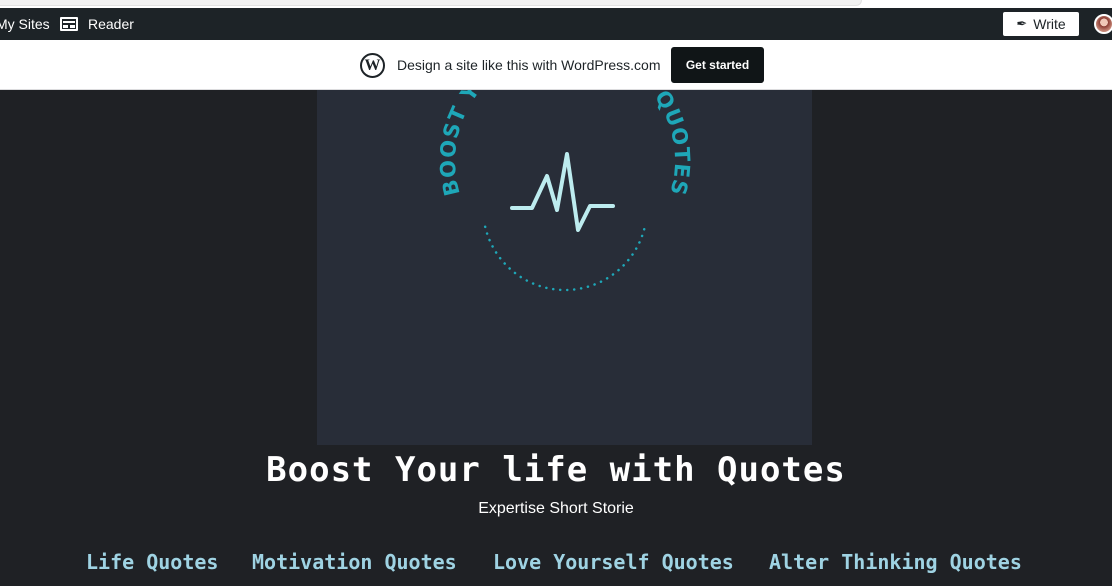 Image resolution: width=1112 pixels, height=586 pixels. I want to click on admin-bar: My Sites Reader ✒ Write, so click(556, 24).